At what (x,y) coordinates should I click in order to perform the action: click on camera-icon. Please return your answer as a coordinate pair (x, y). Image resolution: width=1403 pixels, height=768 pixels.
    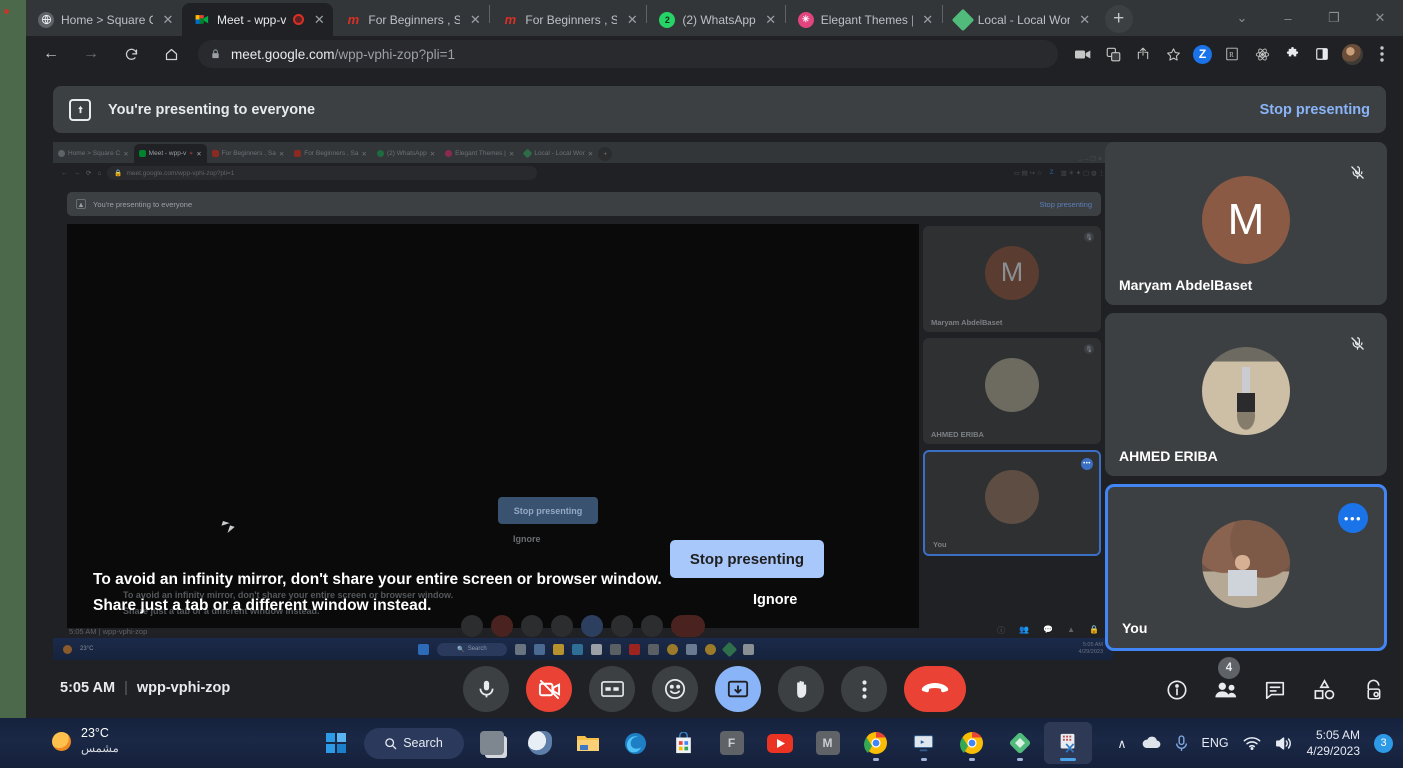
    Looking at the image, I should click on (1083, 54).